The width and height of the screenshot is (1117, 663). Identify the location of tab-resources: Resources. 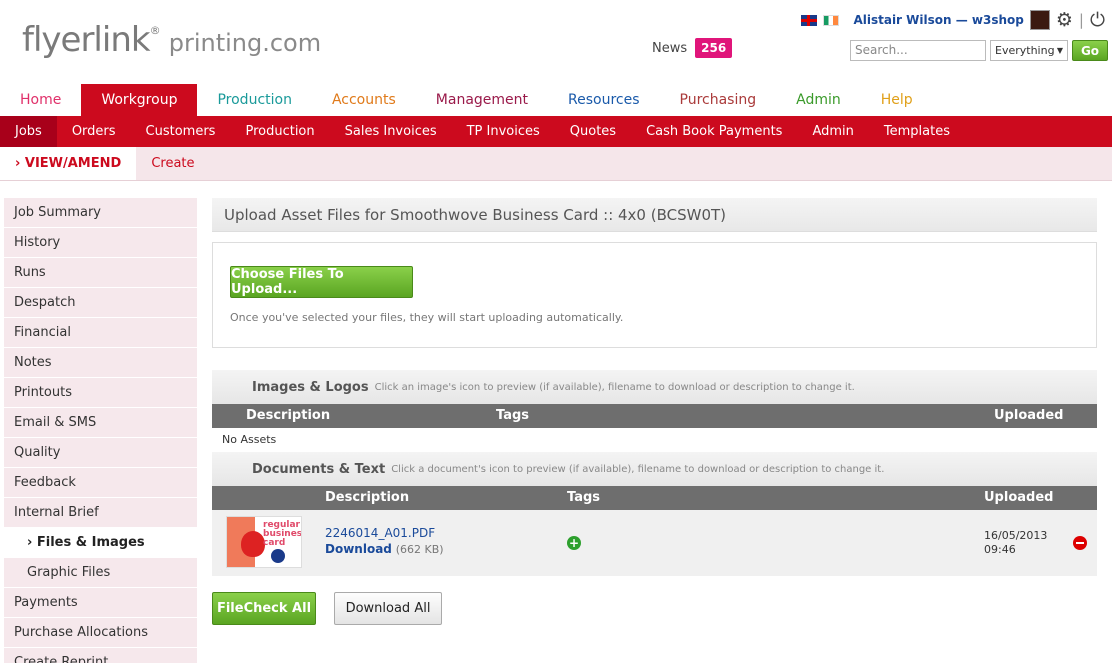
(604, 100).